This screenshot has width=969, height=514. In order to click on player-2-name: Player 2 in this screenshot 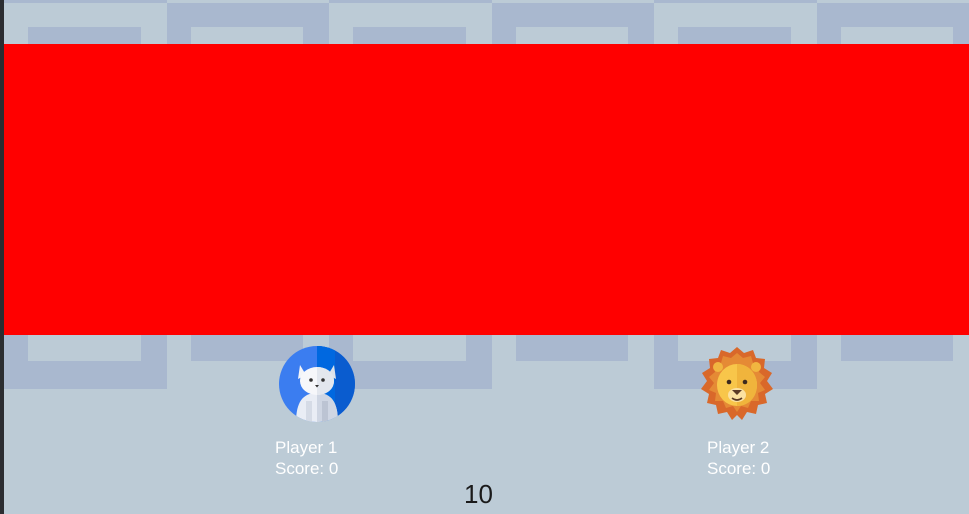, I will do `click(738, 447)`.